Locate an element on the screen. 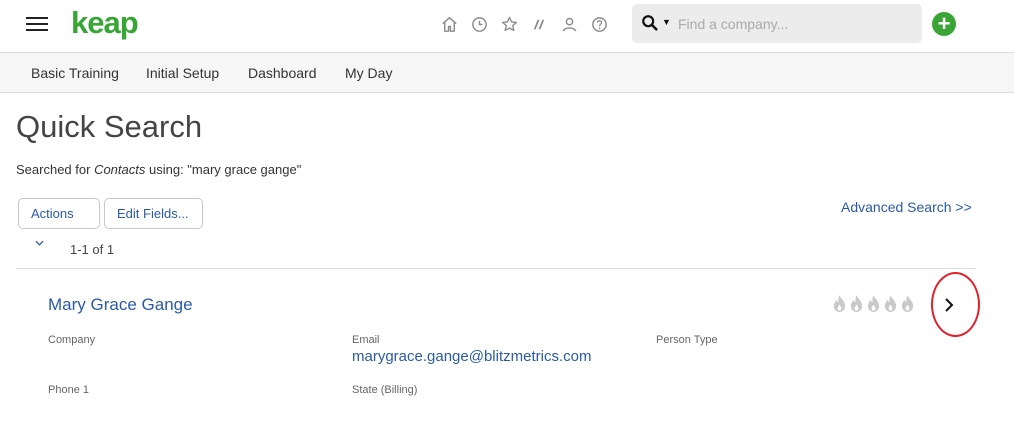  search-type-dropdown-icon: ▼ is located at coordinates (666, 22).